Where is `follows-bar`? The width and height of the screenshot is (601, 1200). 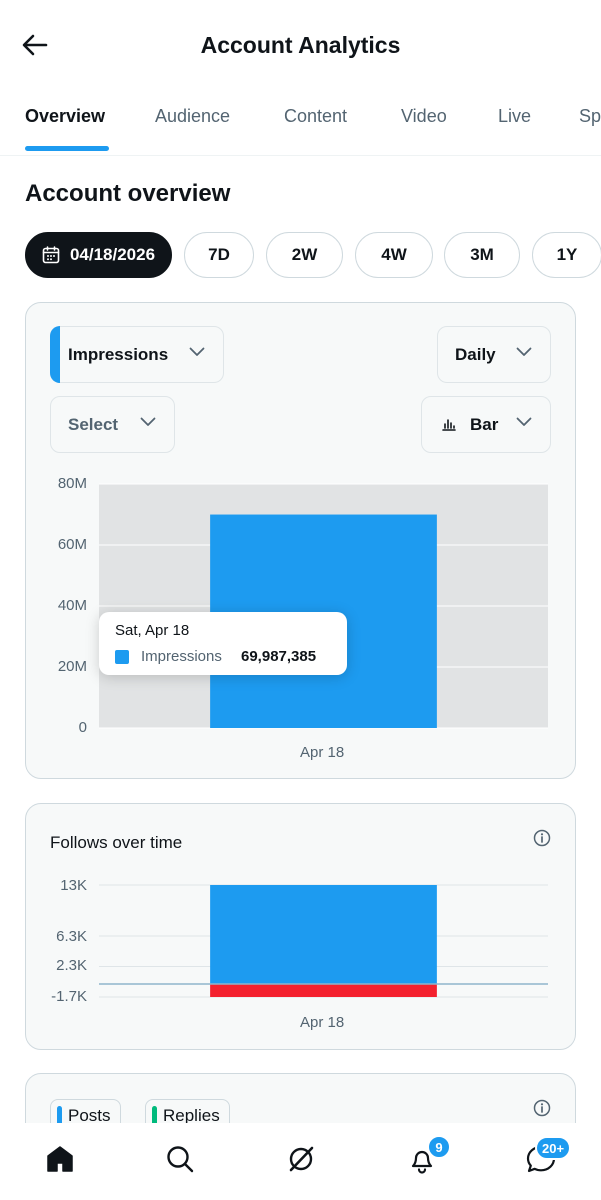 follows-bar is located at coordinates (323, 935).